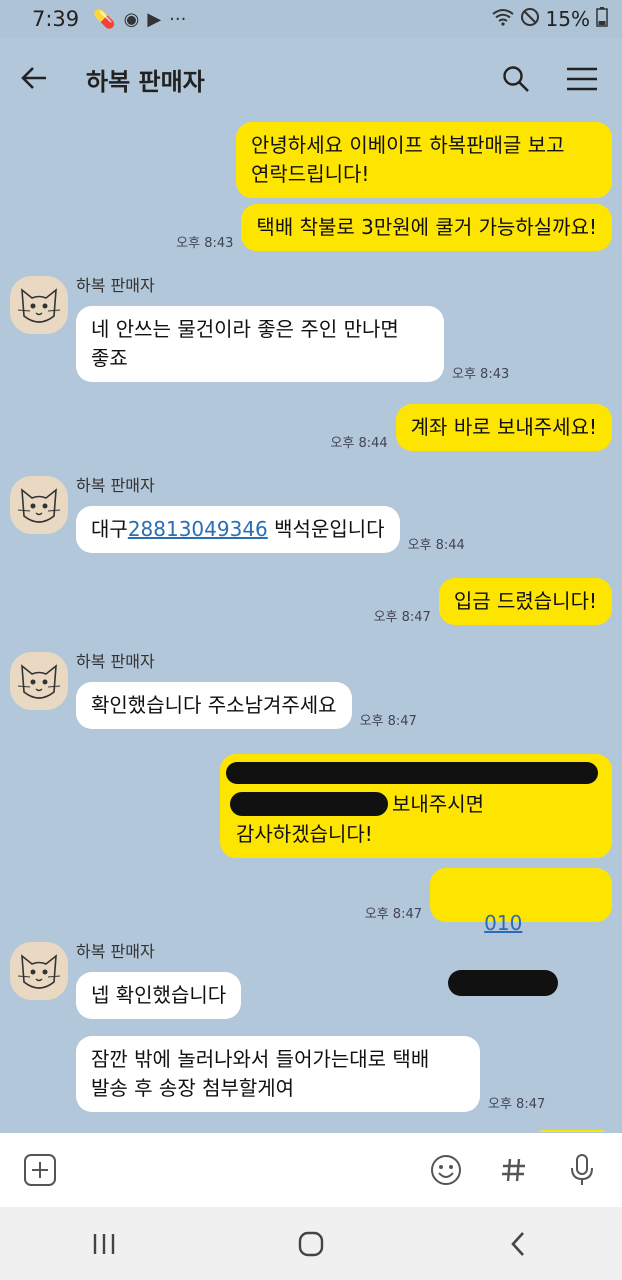  I want to click on android-nav-bar, so click(311, 1243).